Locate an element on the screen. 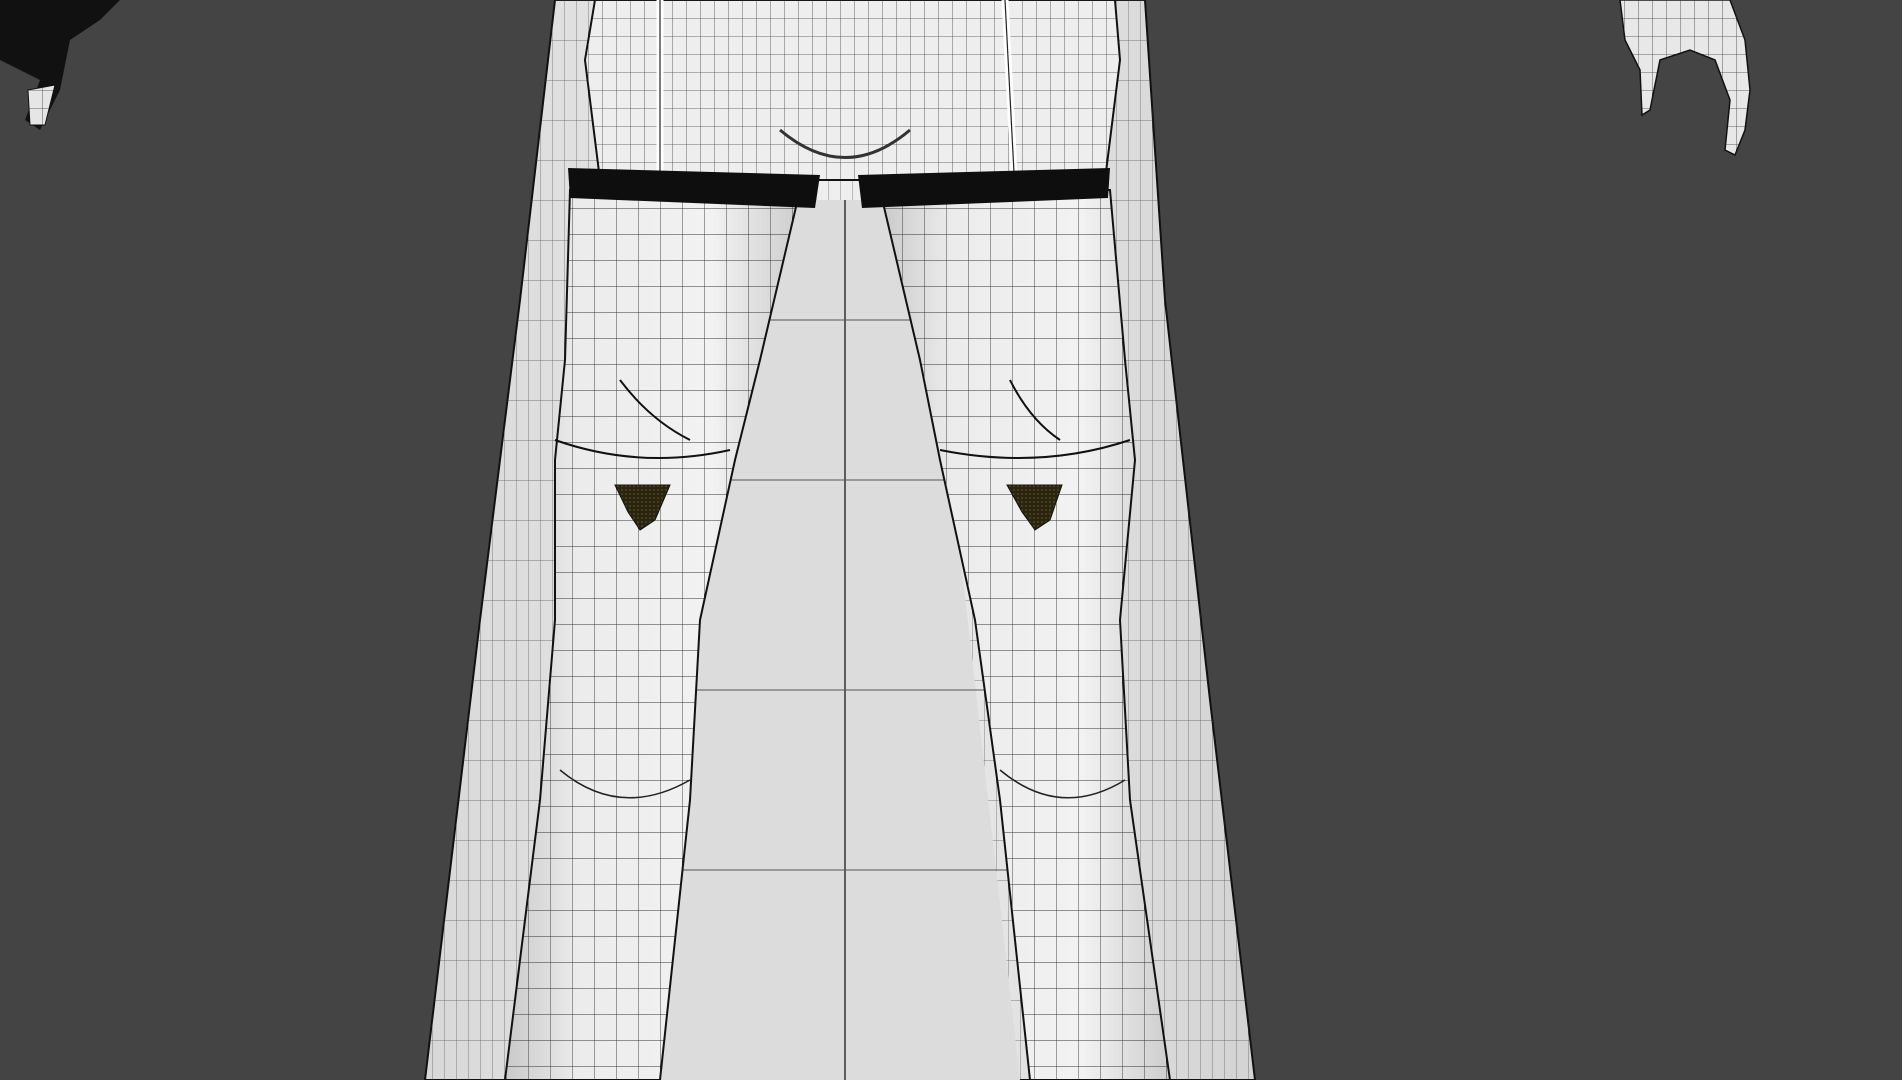  right-hand is located at coordinates (1685, 78).